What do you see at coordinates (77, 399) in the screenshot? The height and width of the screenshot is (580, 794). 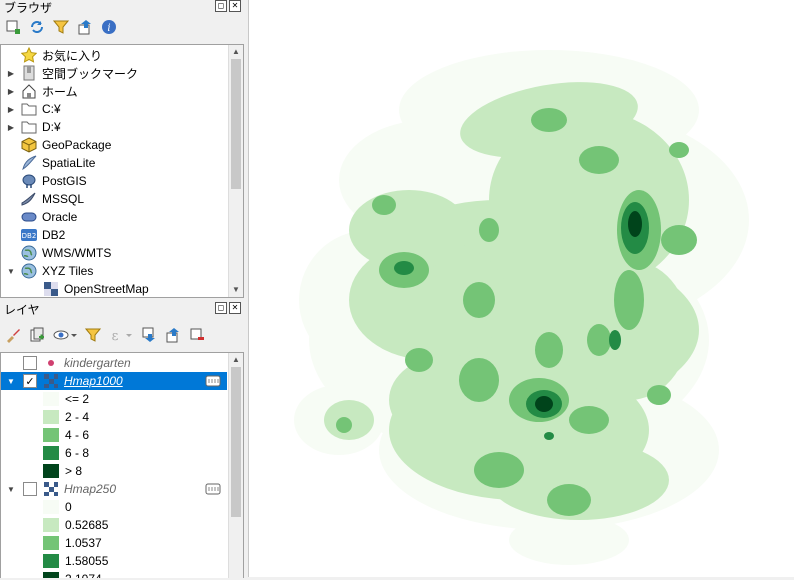 I see `legend-label: <= 2` at bounding box center [77, 399].